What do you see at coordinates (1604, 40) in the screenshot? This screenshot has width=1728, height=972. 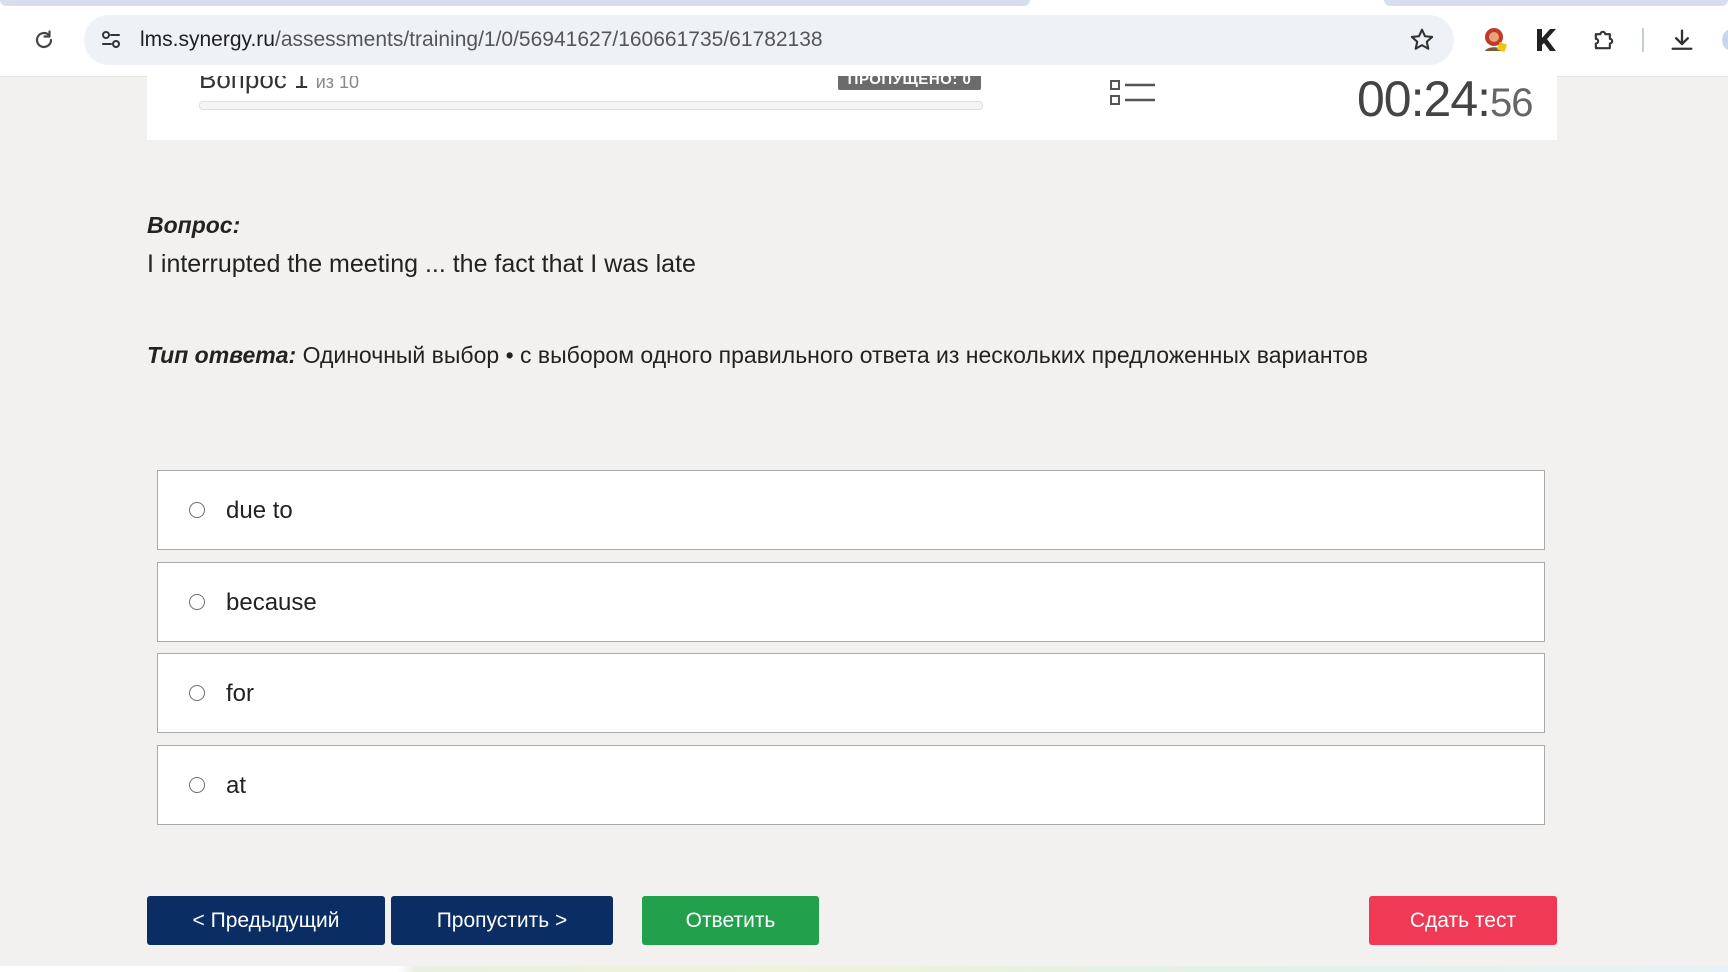 I see `puzzle-extensions-icon` at bounding box center [1604, 40].